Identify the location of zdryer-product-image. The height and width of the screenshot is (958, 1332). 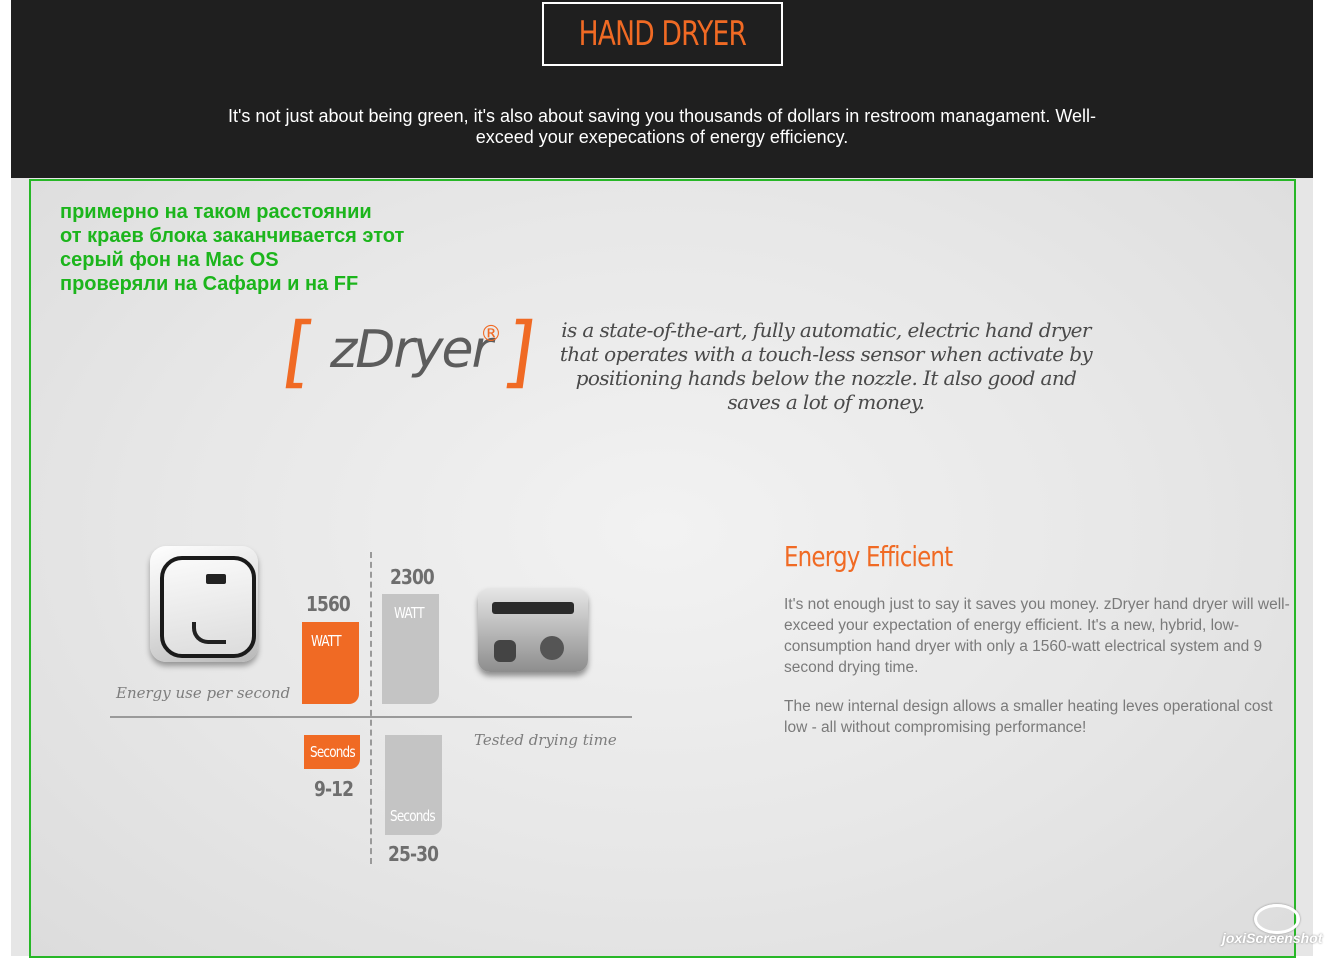
(204, 604).